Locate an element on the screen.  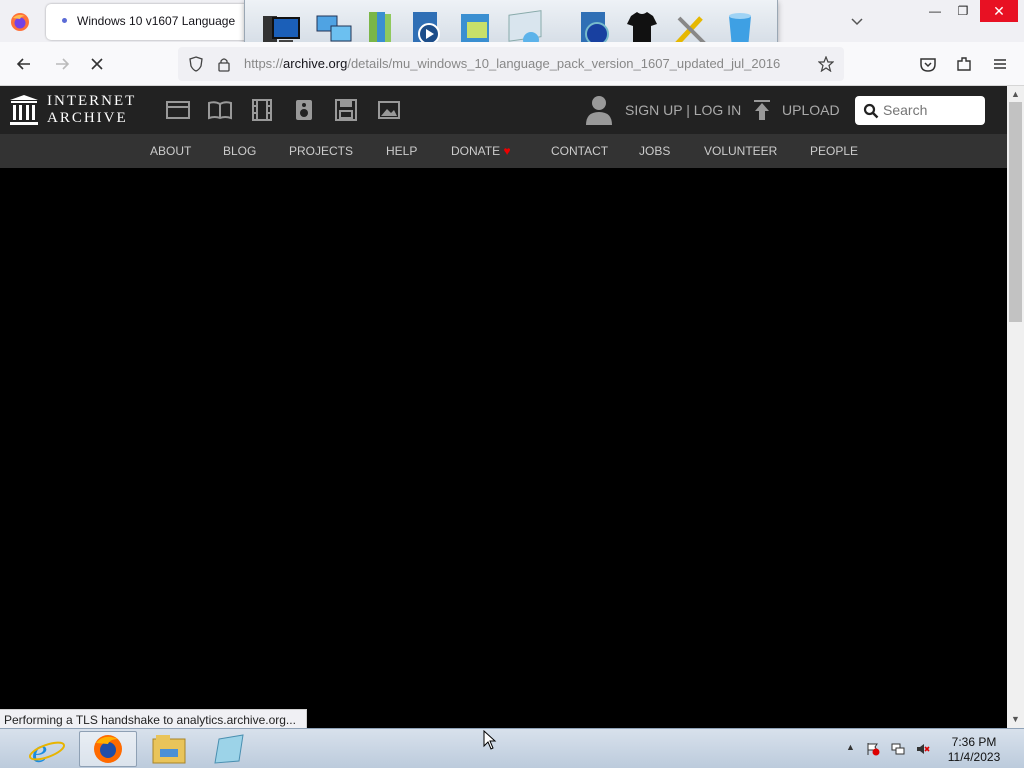
nav-projects-link: PROJECTS is located at coordinates (321, 151).